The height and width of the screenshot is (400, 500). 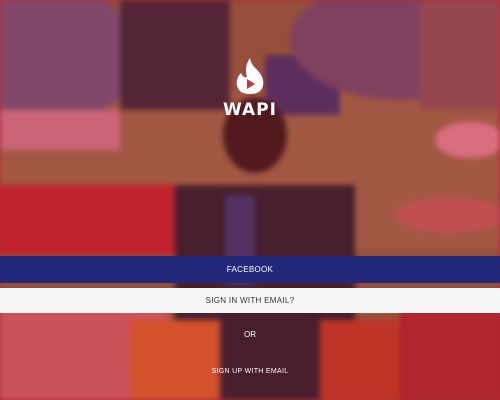 What do you see at coordinates (250, 372) in the screenshot?
I see `sign-up-with-email-button: SIGN UP WITH EMAIL` at bounding box center [250, 372].